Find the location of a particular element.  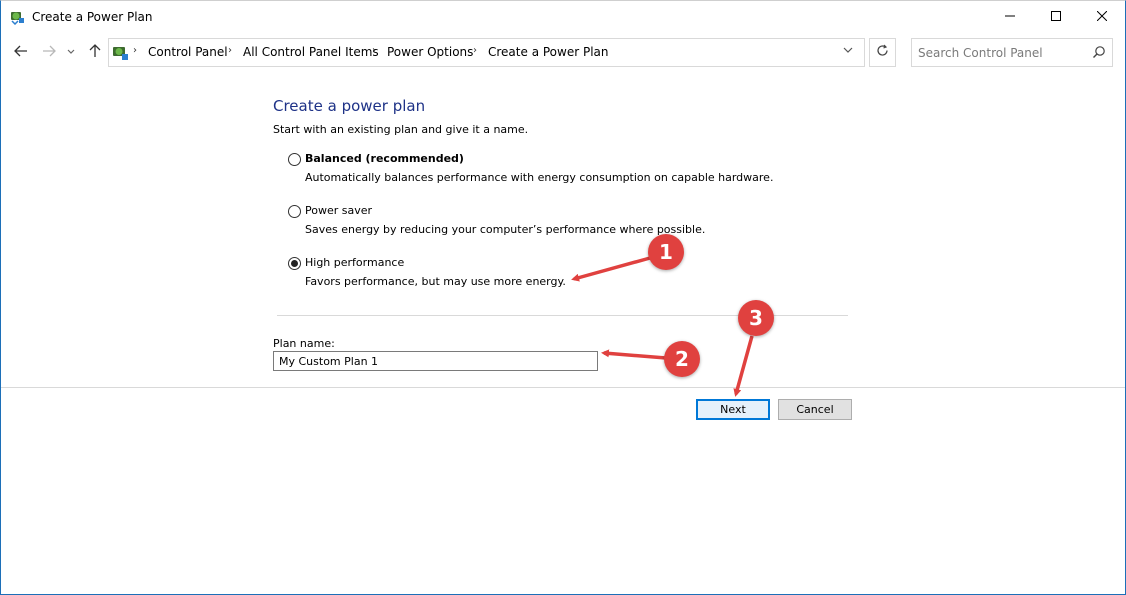

up-button is located at coordinates (95, 53).